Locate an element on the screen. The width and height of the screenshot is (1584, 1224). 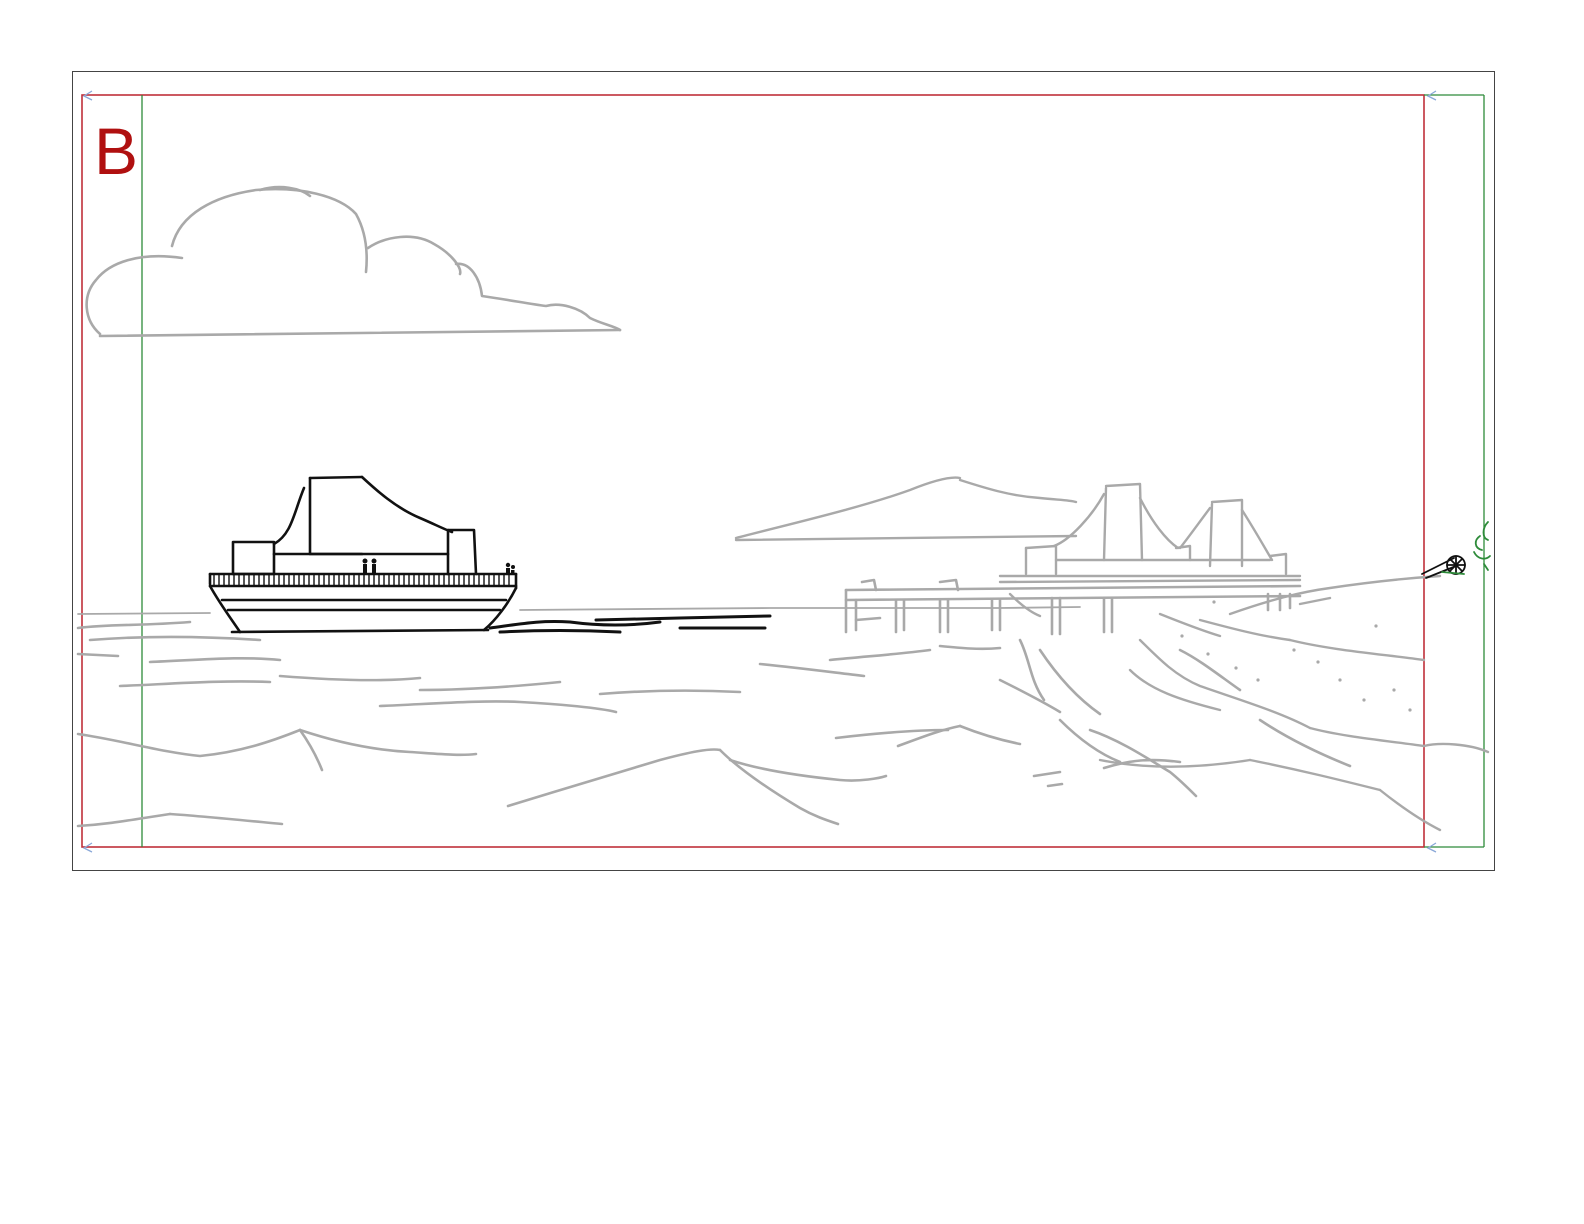
ferry-boat-icon is located at coordinates (363, 554).